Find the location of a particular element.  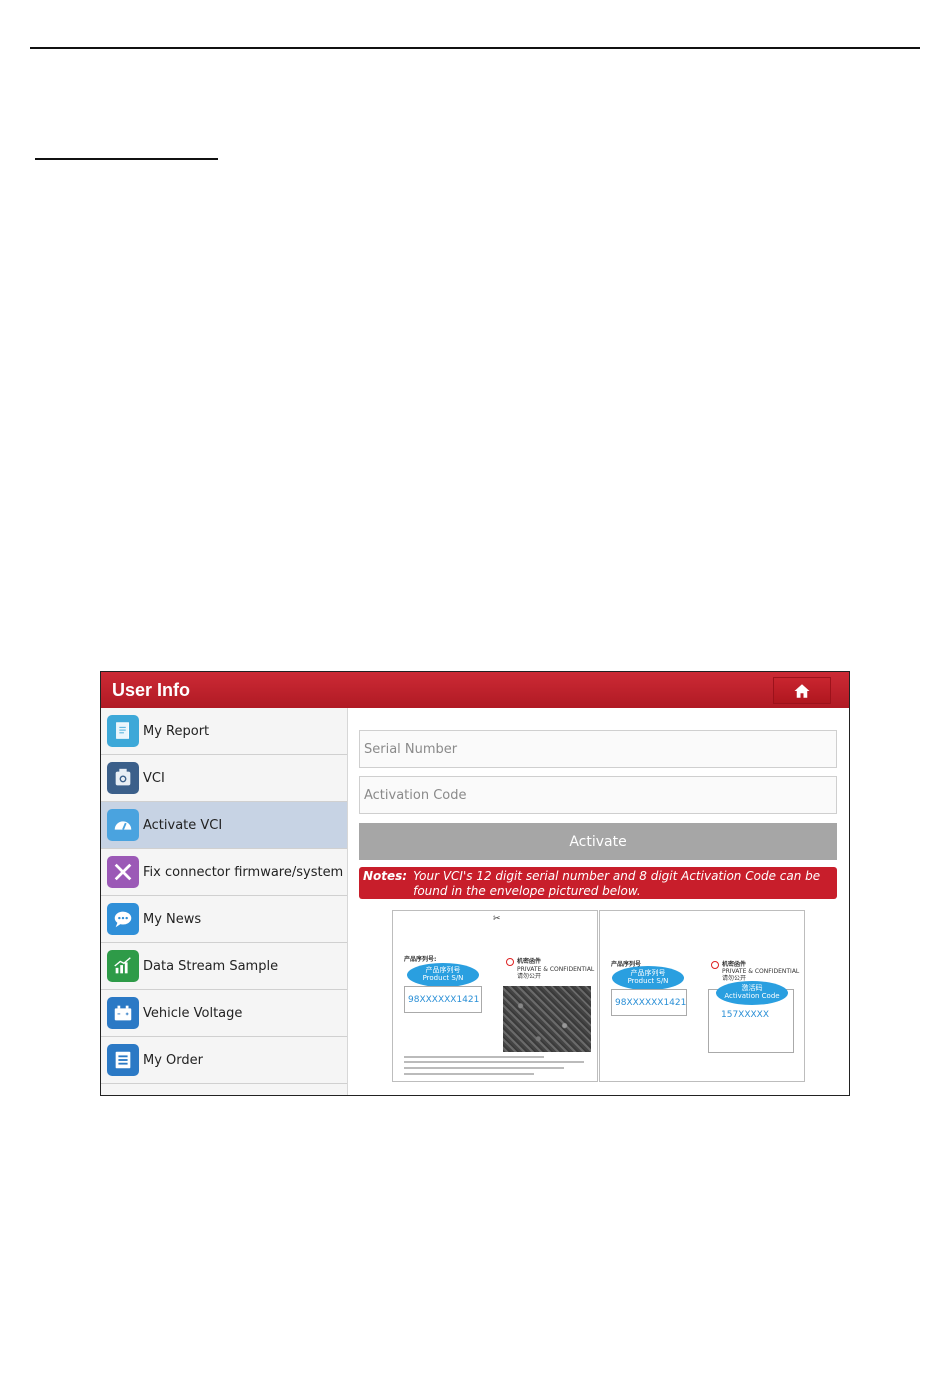

activation-code-bubble: 激活码 Activation Code is located at coordinates (752, 993).